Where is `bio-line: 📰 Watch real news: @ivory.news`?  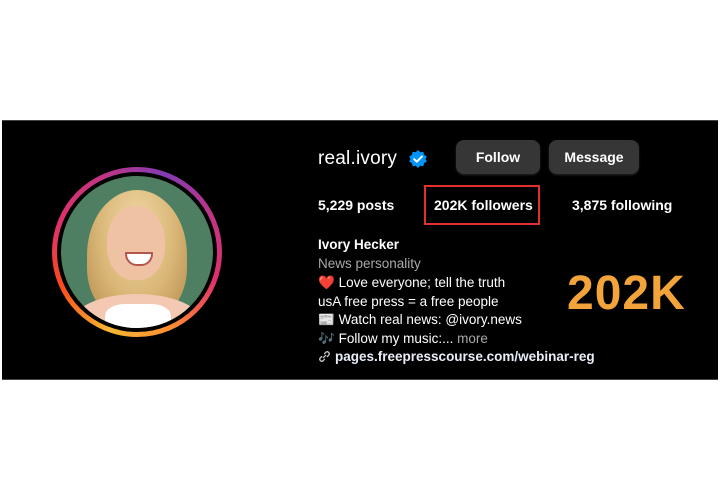
bio-line: 📰 Watch real news: @ivory.news is located at coordinates (420, 319).